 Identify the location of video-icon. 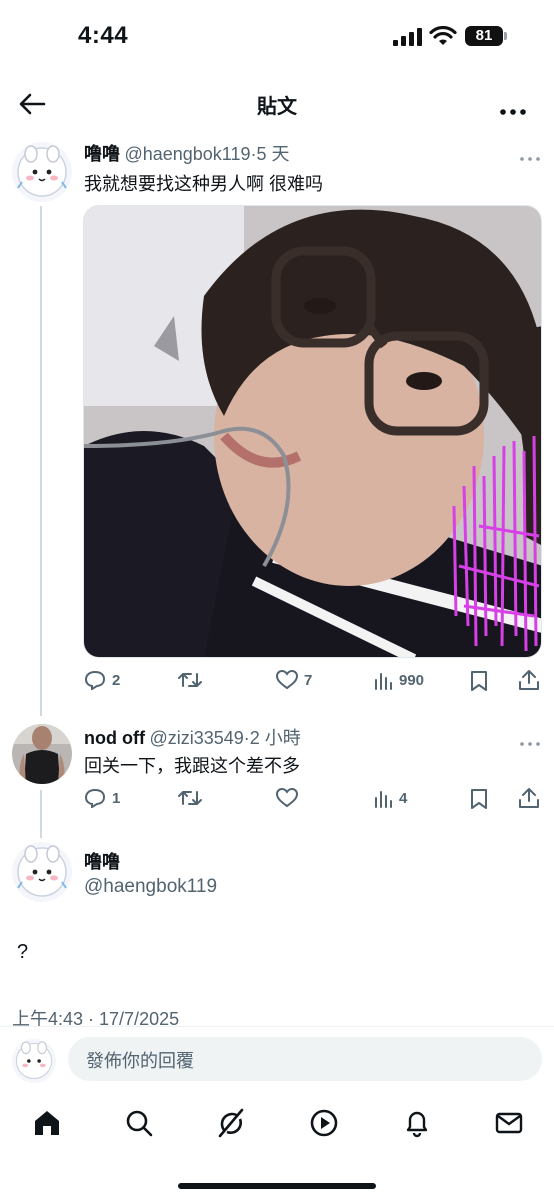
(324, 1125).